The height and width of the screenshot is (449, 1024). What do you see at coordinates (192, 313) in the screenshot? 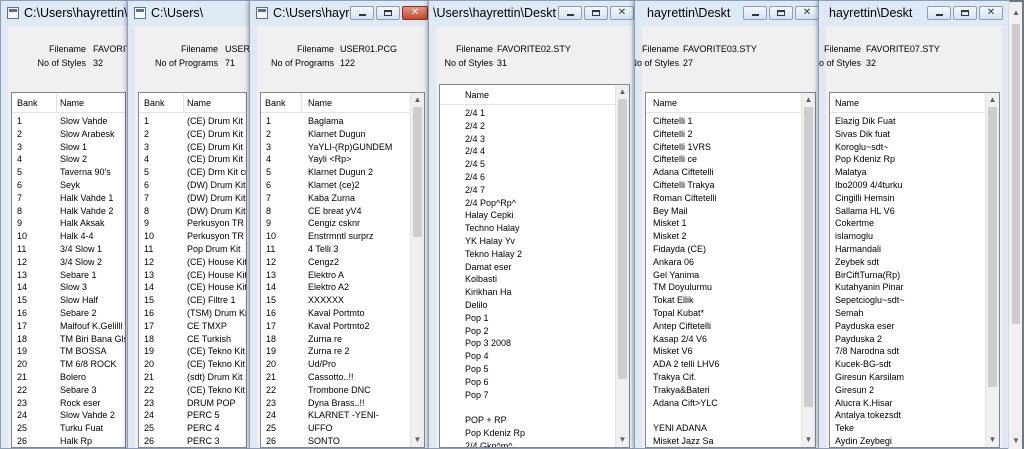
I see `list-item: 16 (TSM) Drum Kit 1` at bounding box center [192, 313].